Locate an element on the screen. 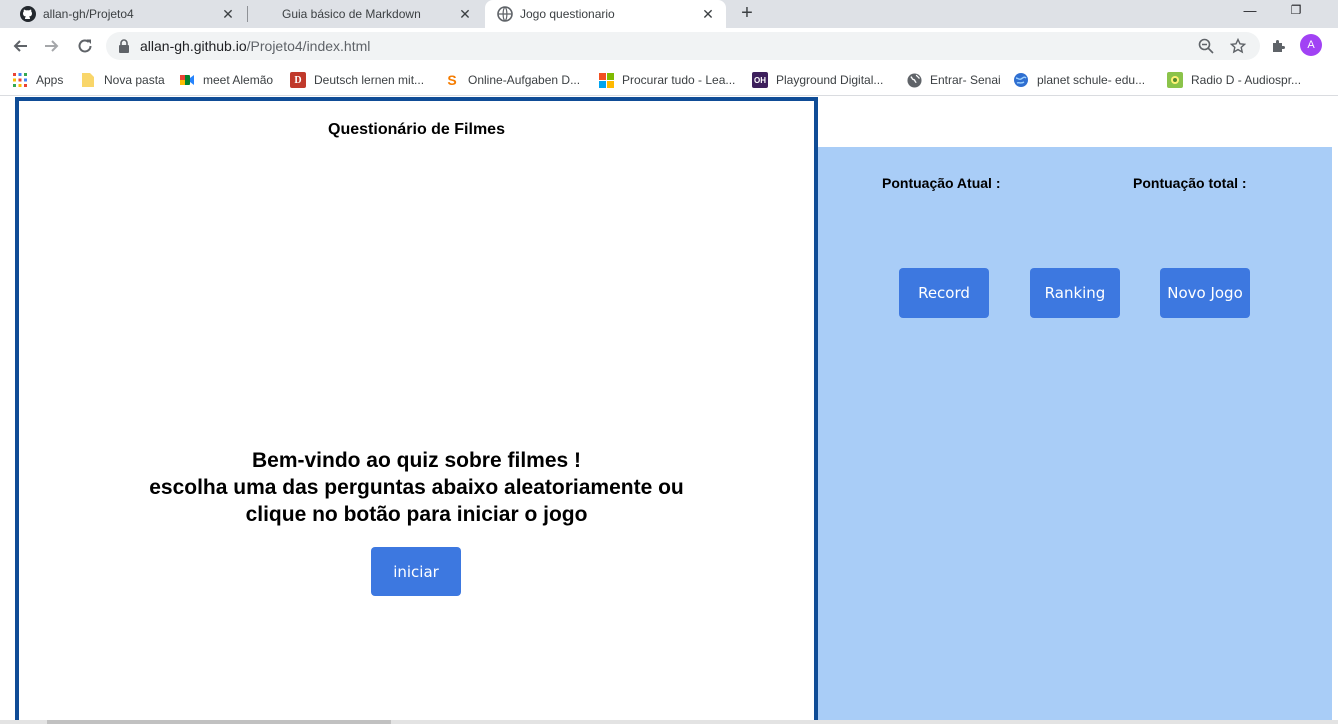 This screenshot has width=1338, height=724. tab-title: Guia básico de Markdown is located at coordinates (351, 14).